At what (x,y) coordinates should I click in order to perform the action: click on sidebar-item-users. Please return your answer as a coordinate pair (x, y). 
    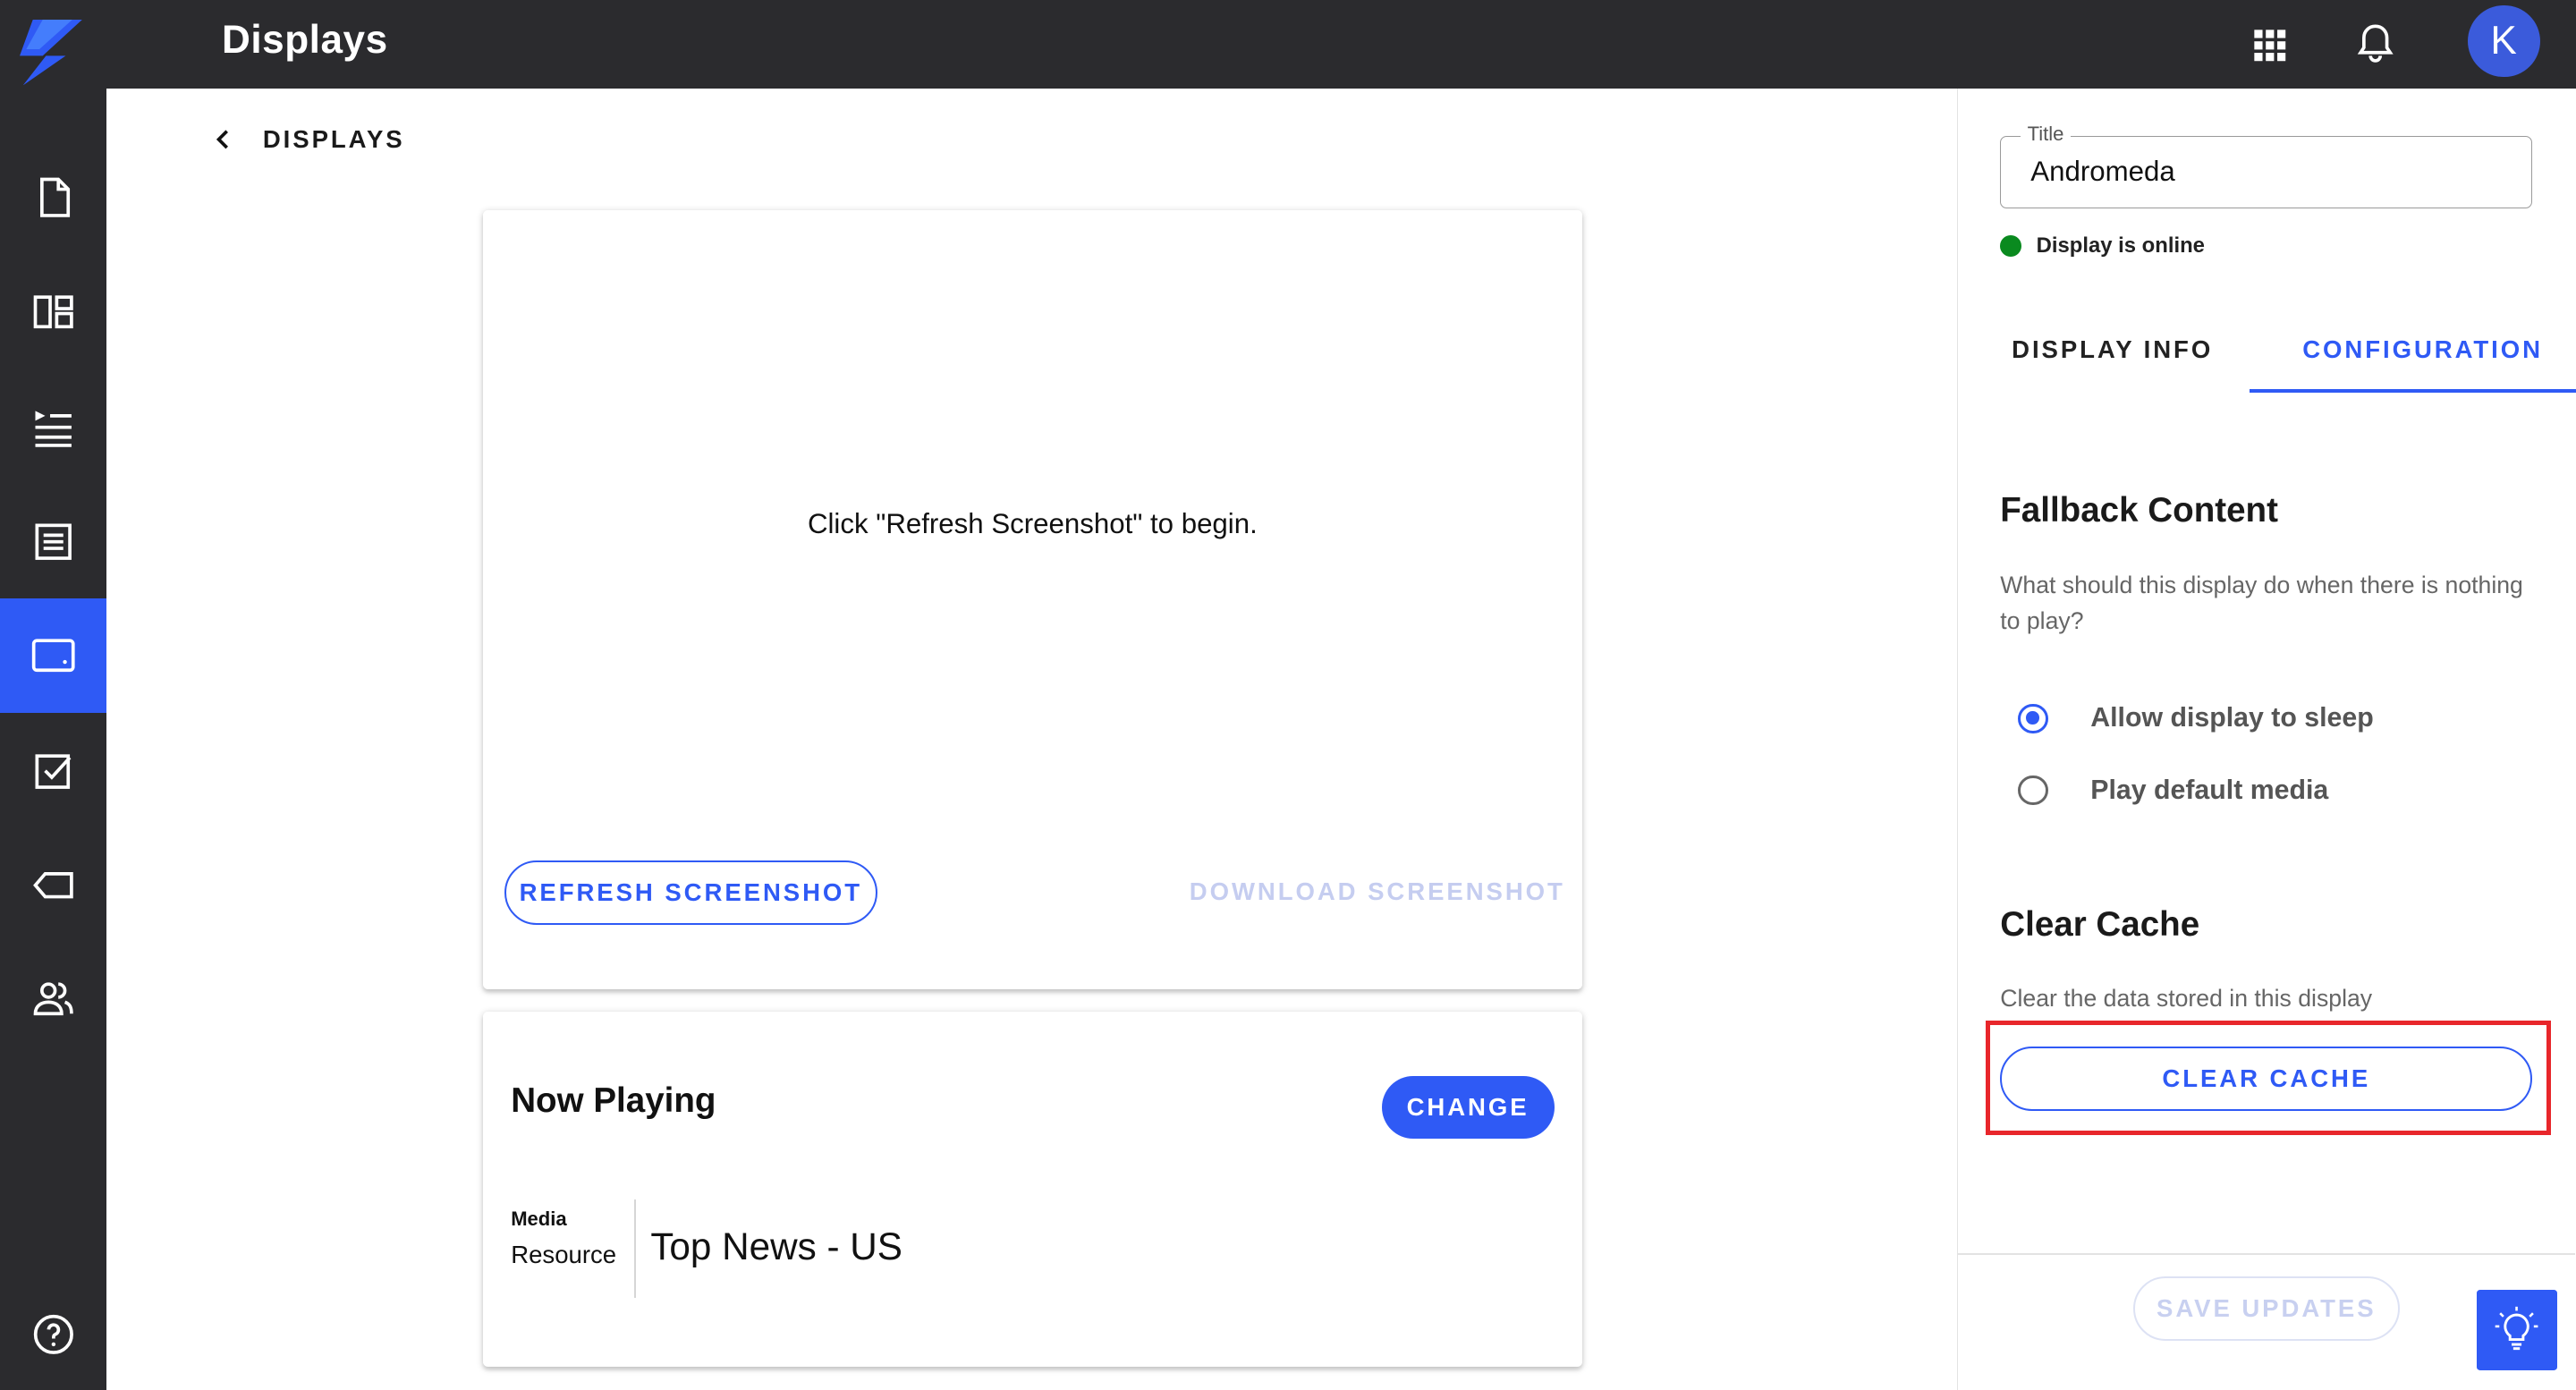
    Looking at the image, I should click on (53, 998).